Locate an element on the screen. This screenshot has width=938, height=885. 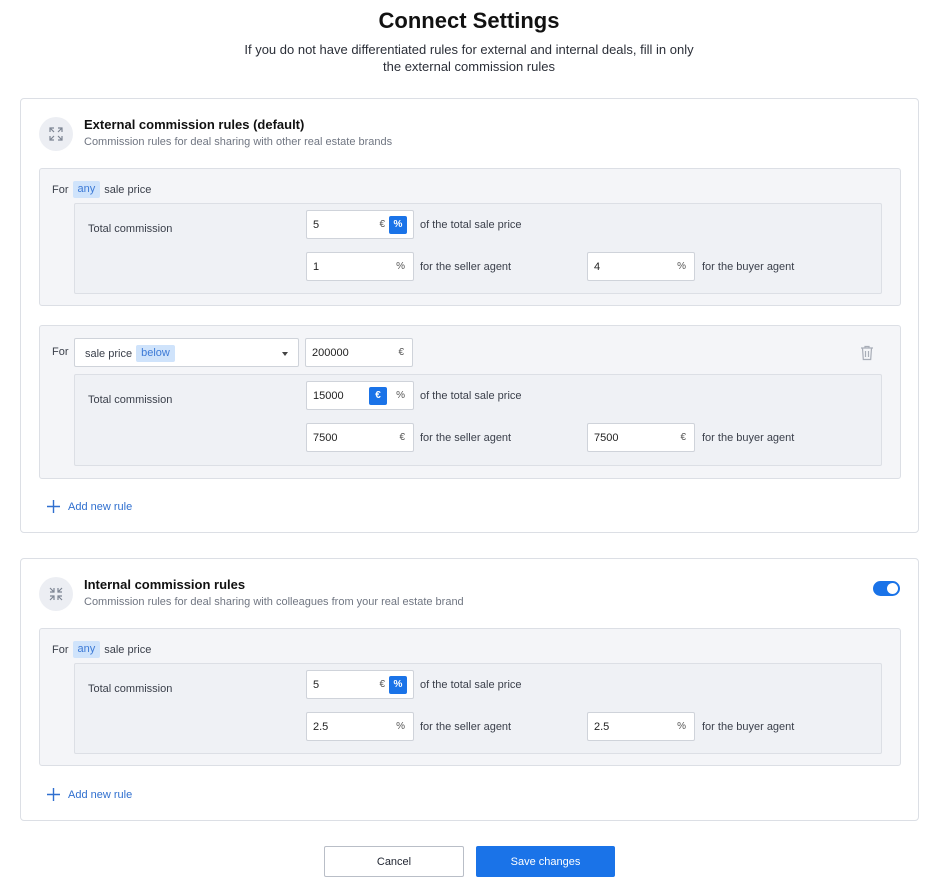
page-title: Connect Settings is located at coordinates (469, 20).